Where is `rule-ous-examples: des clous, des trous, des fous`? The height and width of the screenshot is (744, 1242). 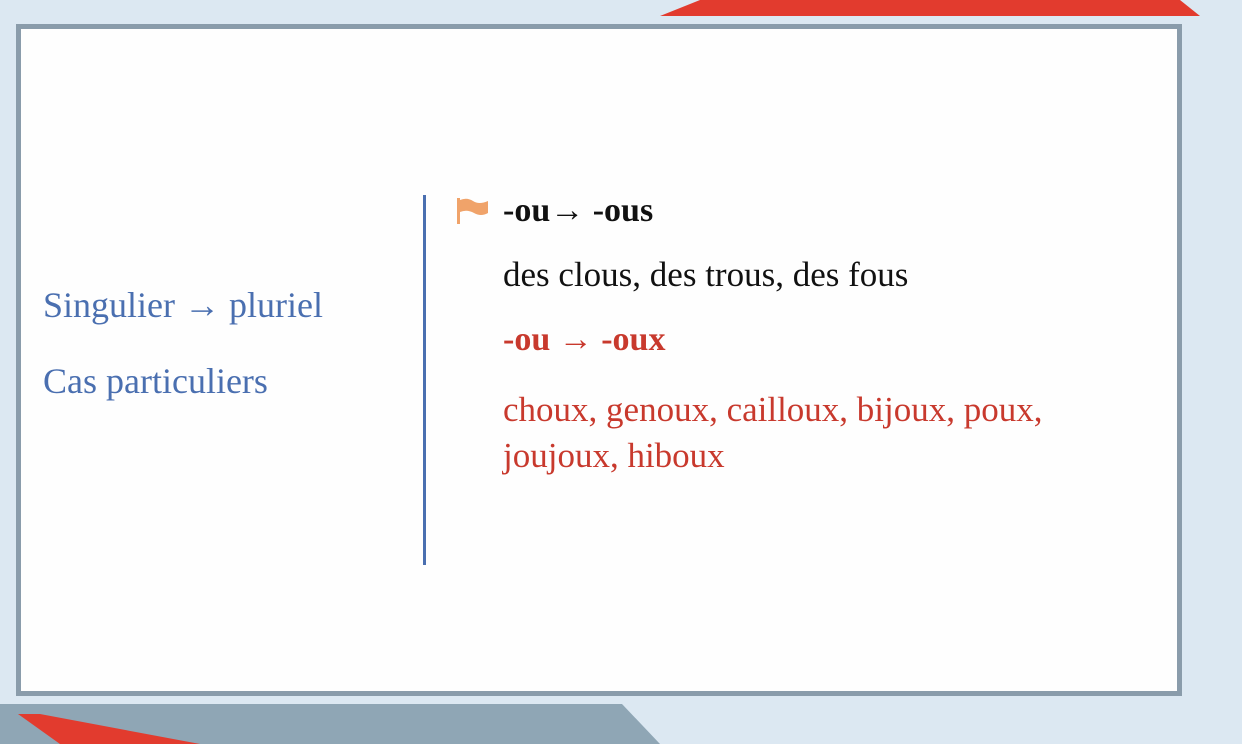 rule-ous-examples: des clous, des trous, des fous is located at coordinates (706, 274).